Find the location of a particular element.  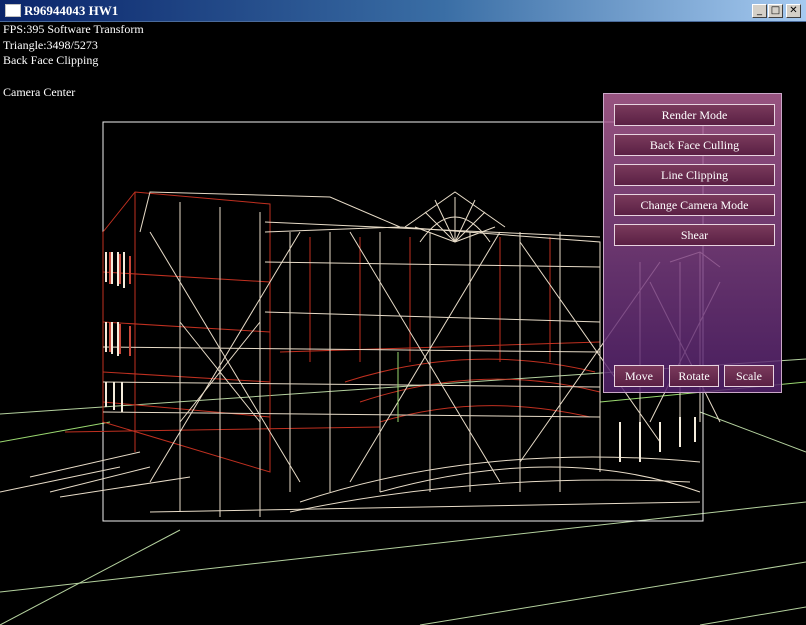

scale-button: Scale is located at coordinates (749, 376).